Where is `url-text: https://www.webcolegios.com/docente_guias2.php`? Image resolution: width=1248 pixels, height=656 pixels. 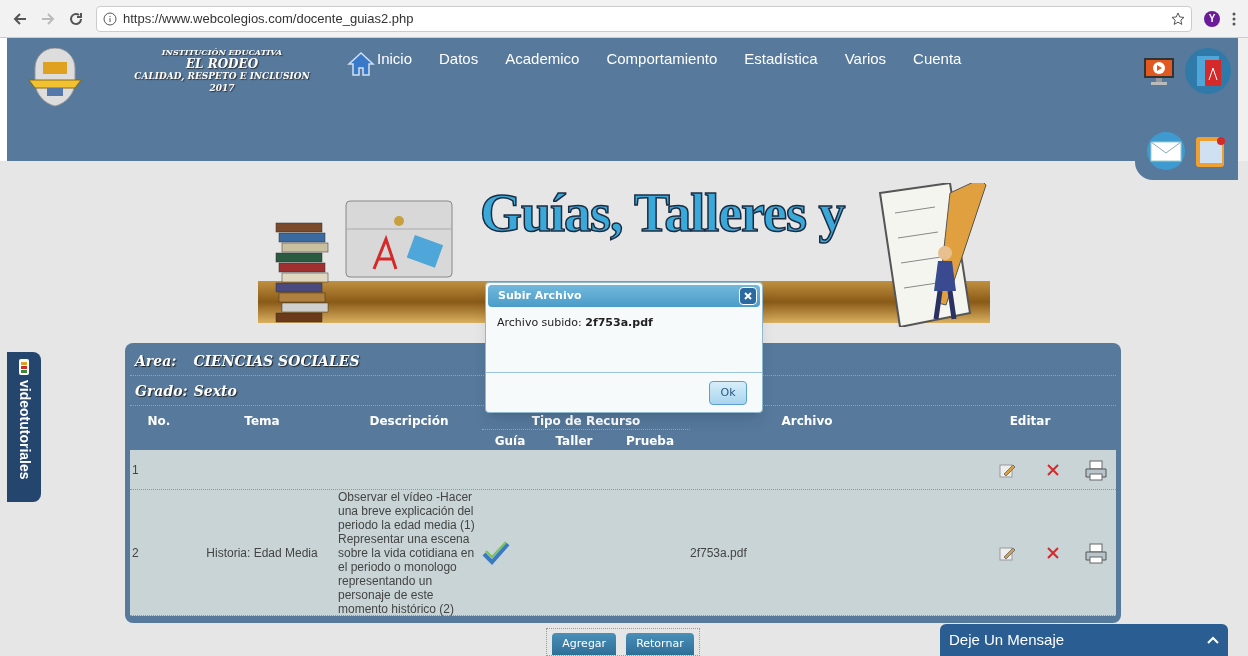
url-text: https://www.webcolegios.com/docente_guias2.php is located at coordinates (268, 18).